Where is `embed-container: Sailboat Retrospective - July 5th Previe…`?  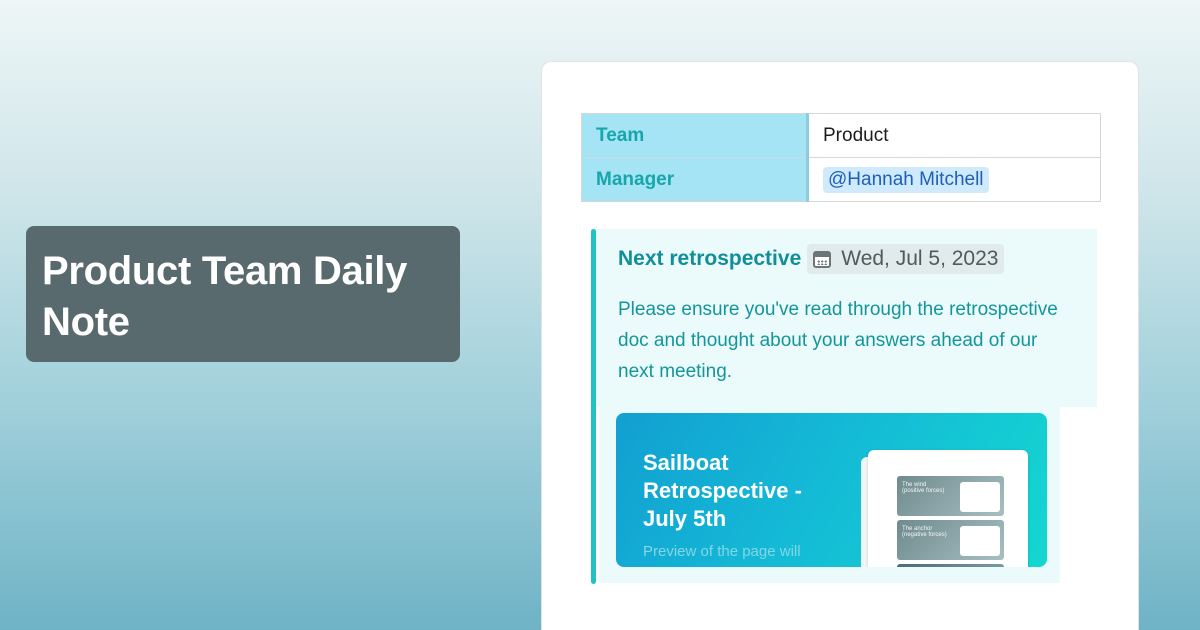
embed-container: Sailboat Retrospective - July 5th Previe… is located at coordinates (829, 495).